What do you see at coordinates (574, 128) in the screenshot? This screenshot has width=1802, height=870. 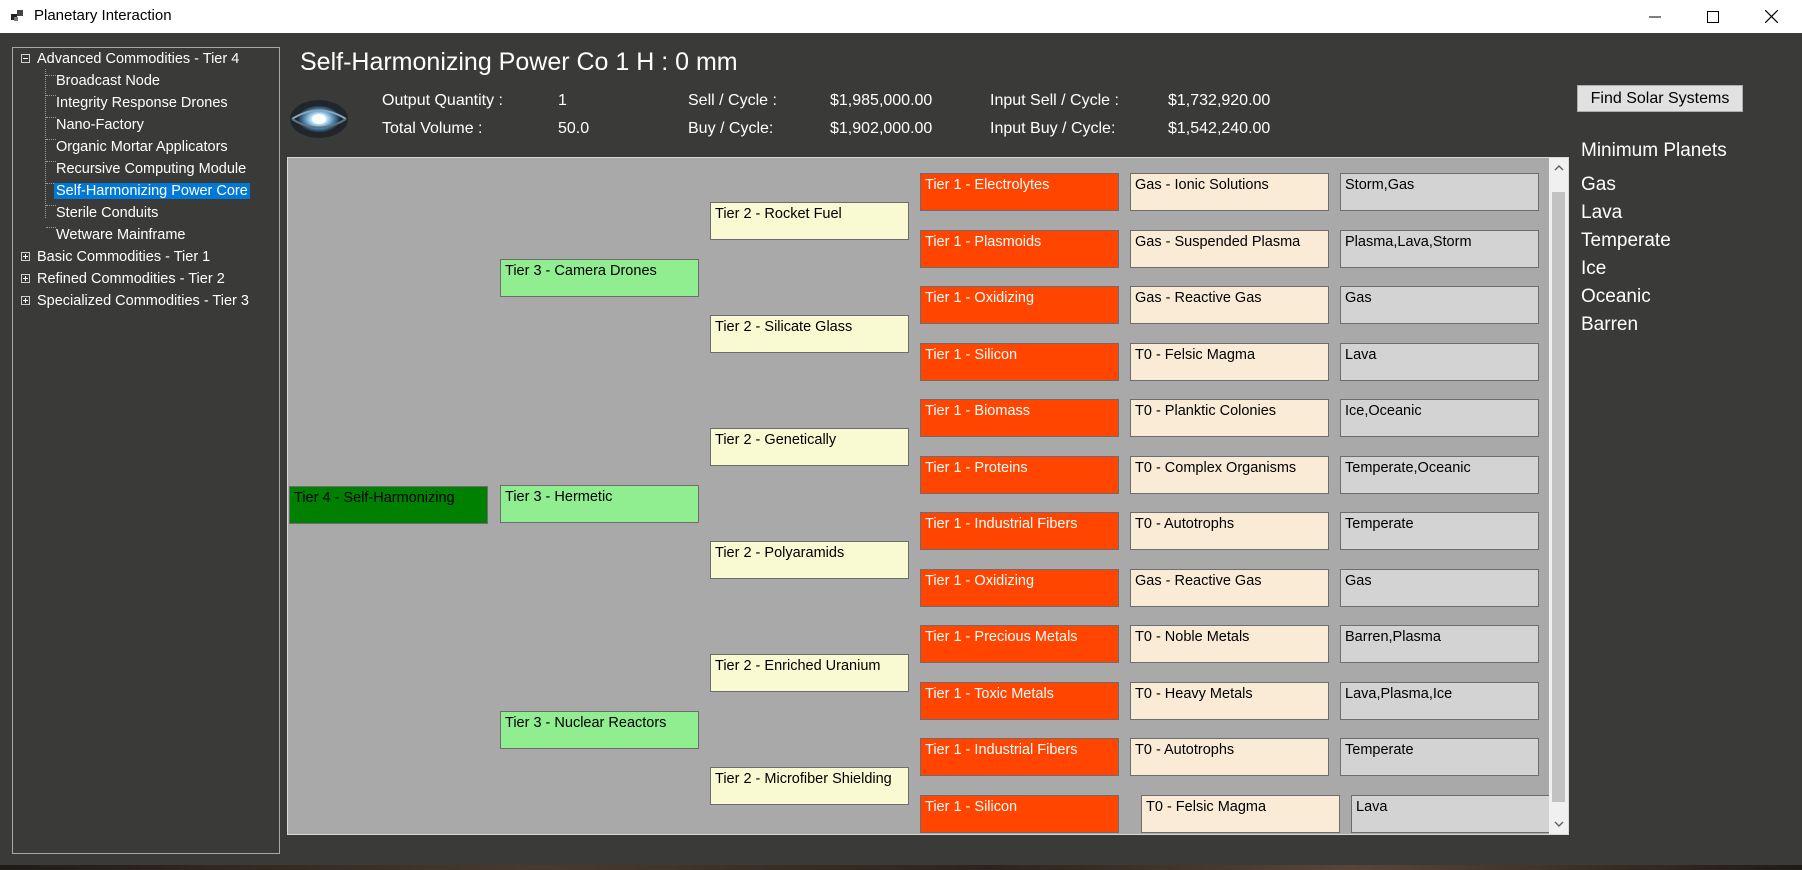 I see `total-volume-value: 50.0` at bounding box center [574, 128].